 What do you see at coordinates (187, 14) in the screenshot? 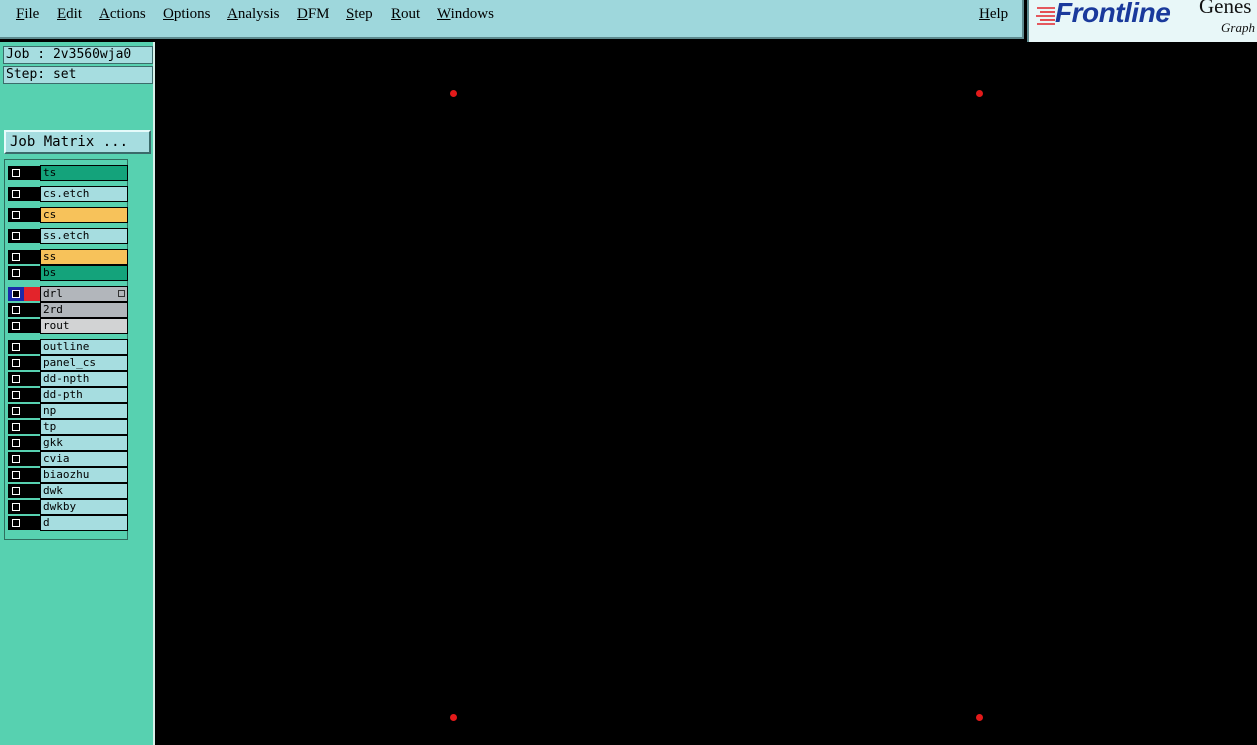
I see `menu-options: Options` at bounding box center [187, 14].